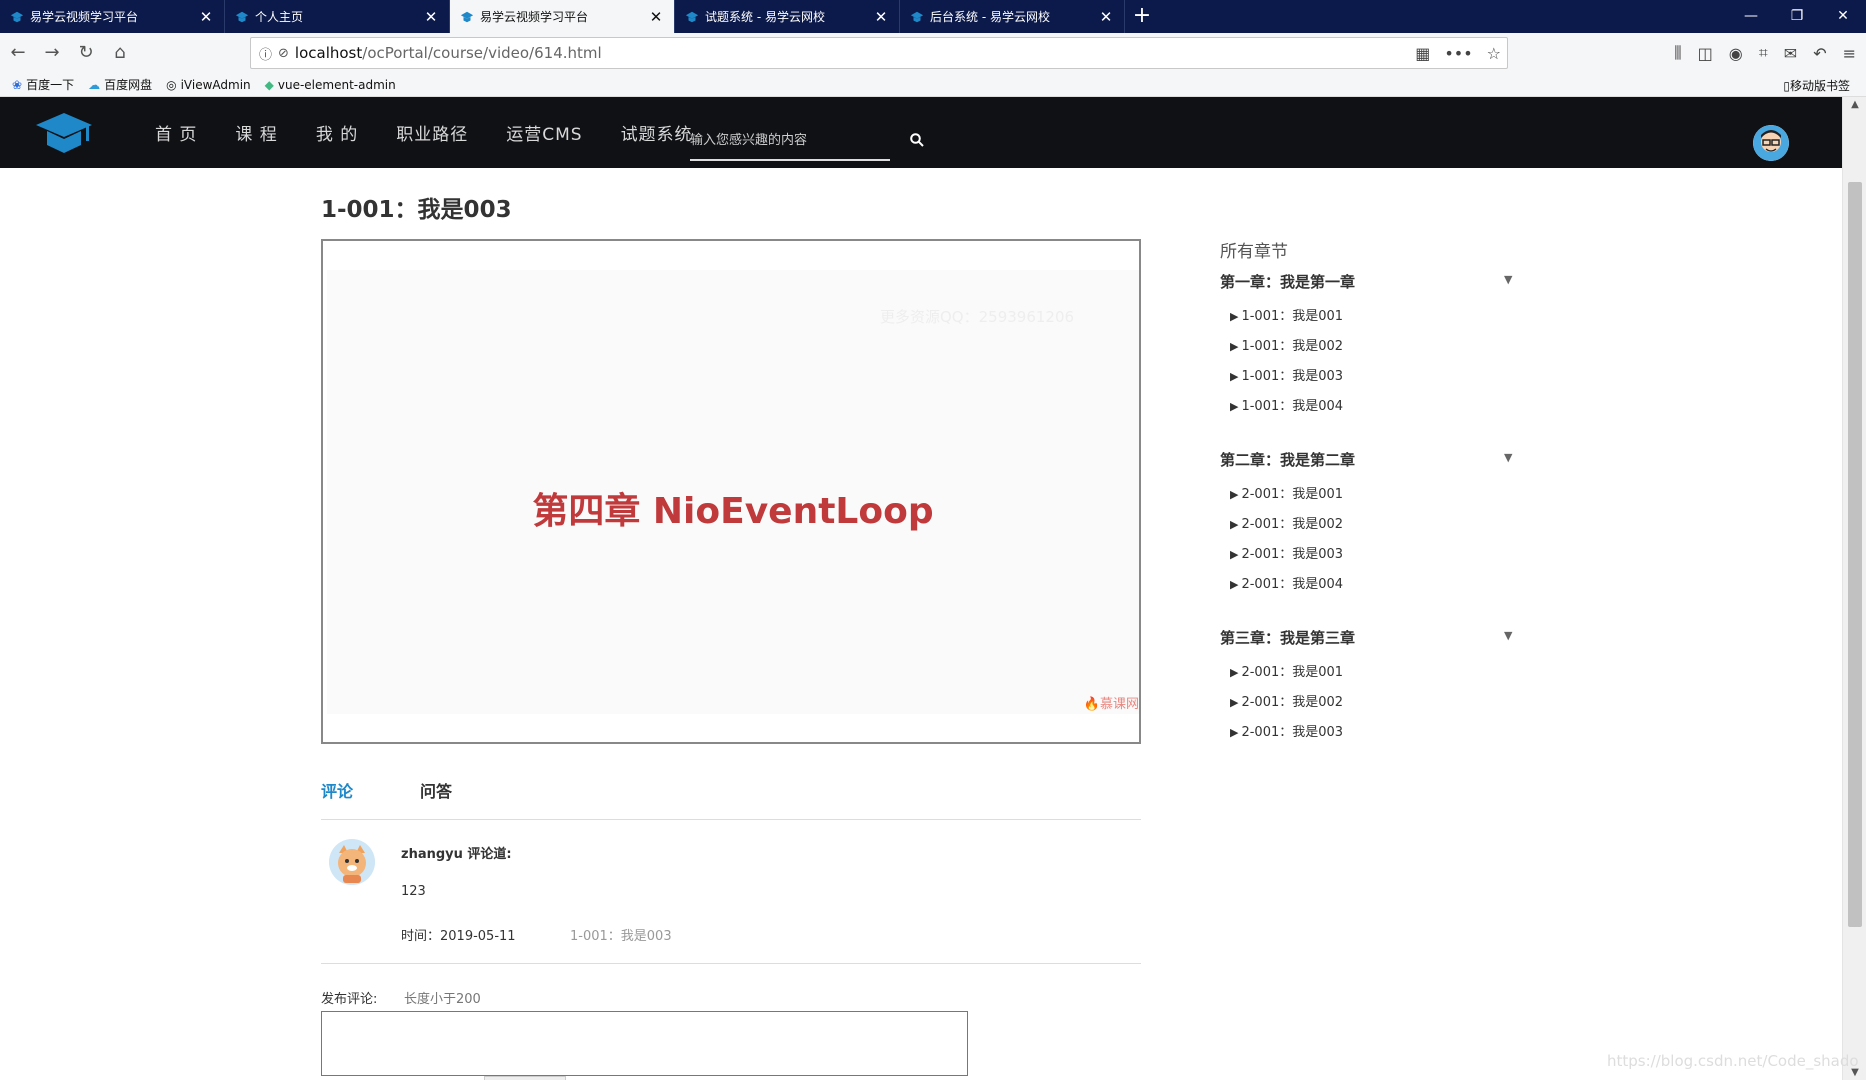 The image size is (1866, 1080). What do you see at coordinates (1494, 53) in the screenshot?
I see `bookmark-star-icon: ☆` at bounding box center [1494, 53].